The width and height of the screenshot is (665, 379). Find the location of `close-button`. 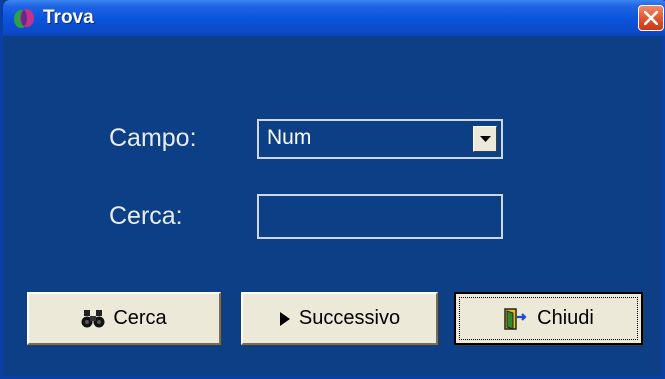

close-button is located at coordinates (651, 18).